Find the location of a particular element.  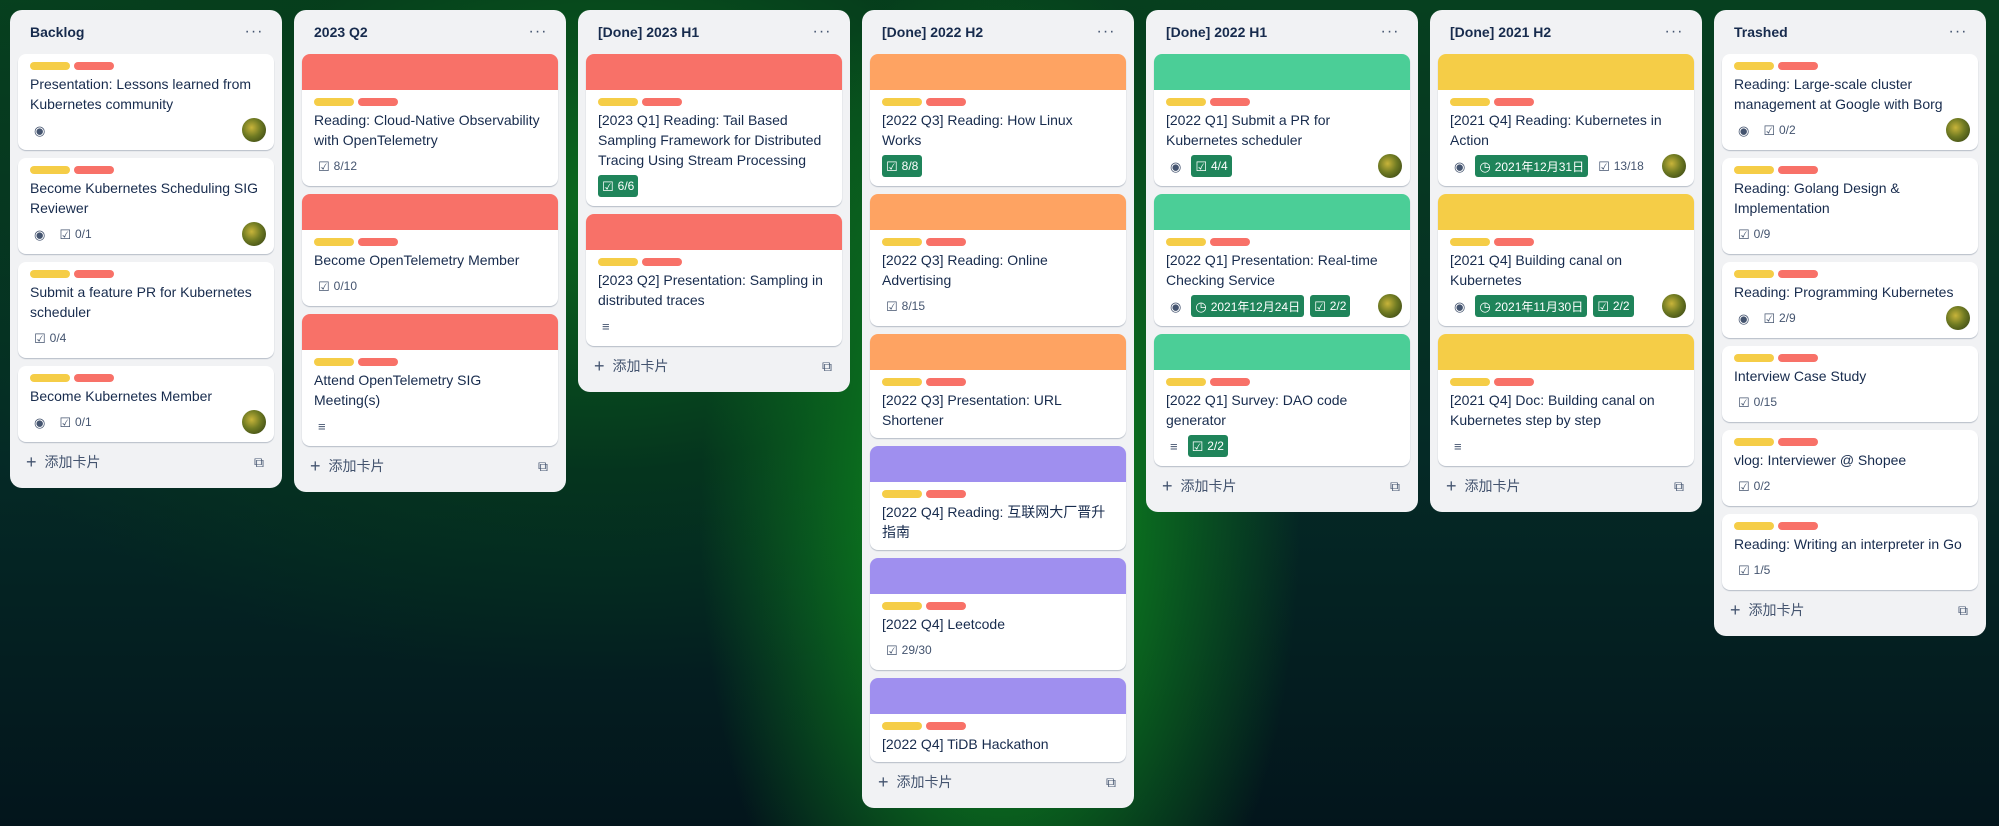

list-title: [Done] 2022 H2 is located at coordinates (932, 32).